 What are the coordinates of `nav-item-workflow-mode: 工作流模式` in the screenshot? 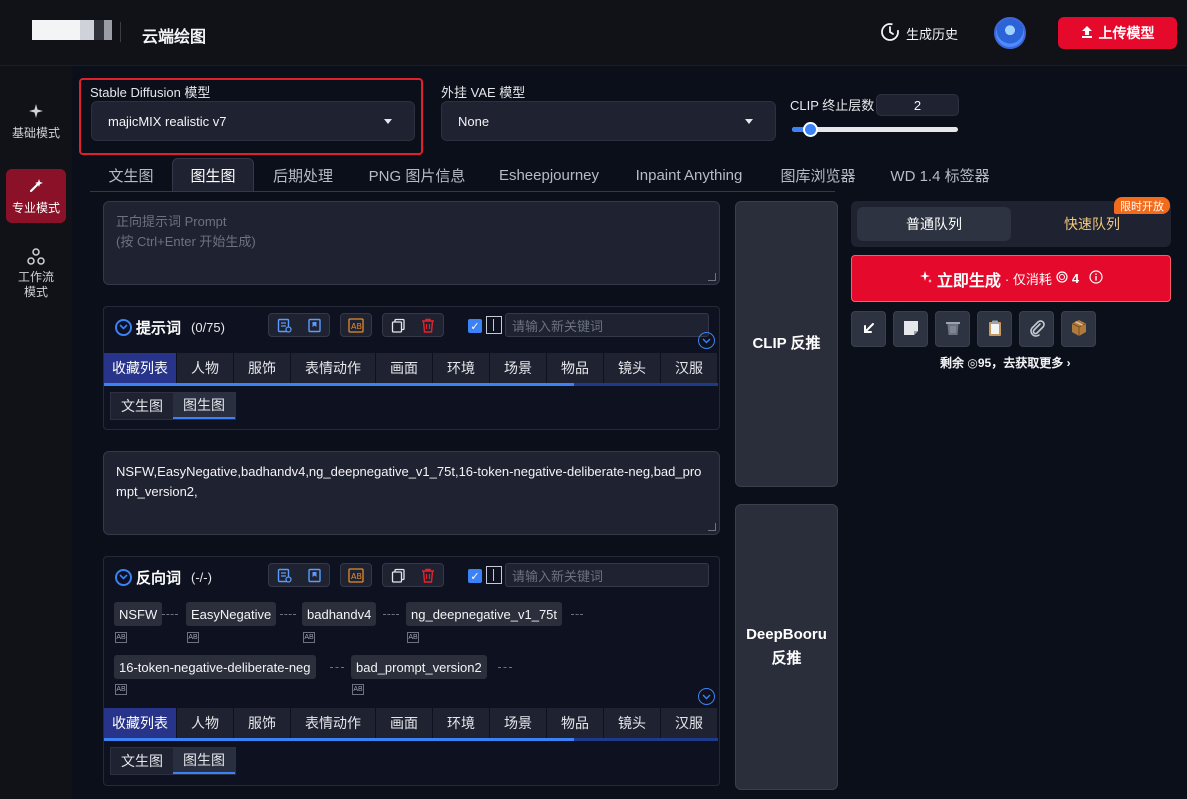 It's located at (36, 274).